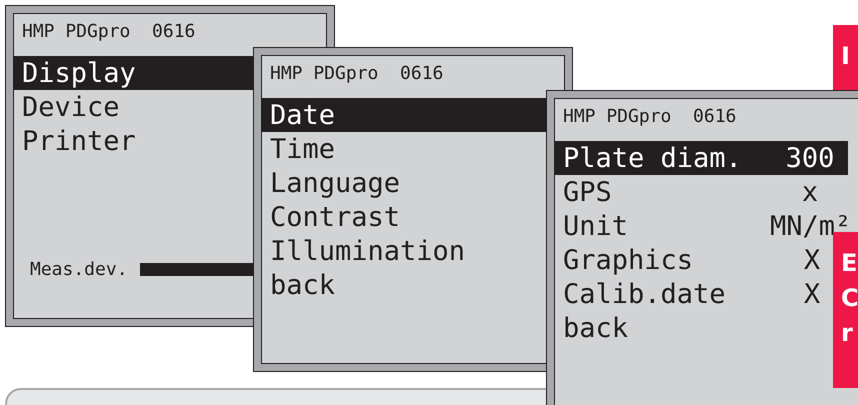 The image size is (858, 405). What do you see at coordinates (404, 115) in the screenshot?
I see `menu-item: Date` at bounding box center [404, 115].